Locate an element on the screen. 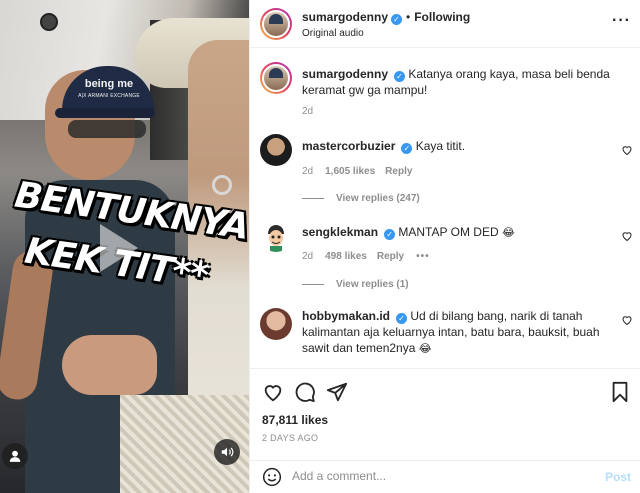 The width and height of the screenshot is (640, 493). cartoon-avatar-icon is located at coordinates (276, 238).